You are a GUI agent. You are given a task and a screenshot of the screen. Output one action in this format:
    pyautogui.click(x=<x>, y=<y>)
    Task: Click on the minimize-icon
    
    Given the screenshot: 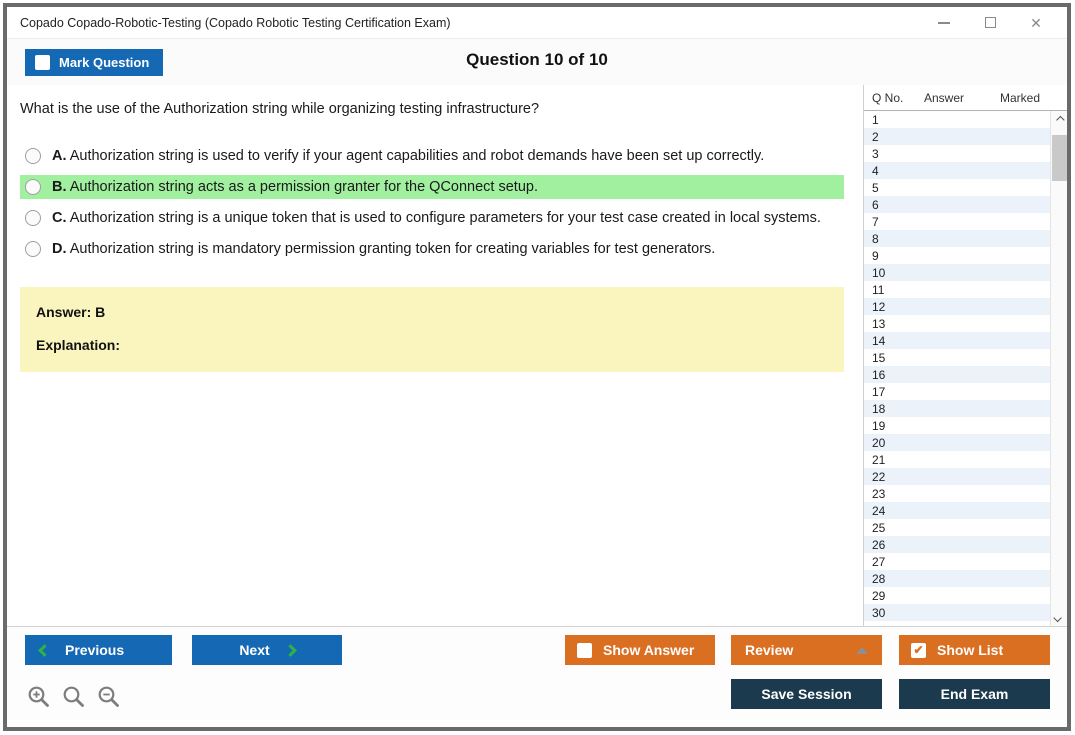 What is the action you would take?
    pyautogui.click(x=944, y=22)
    